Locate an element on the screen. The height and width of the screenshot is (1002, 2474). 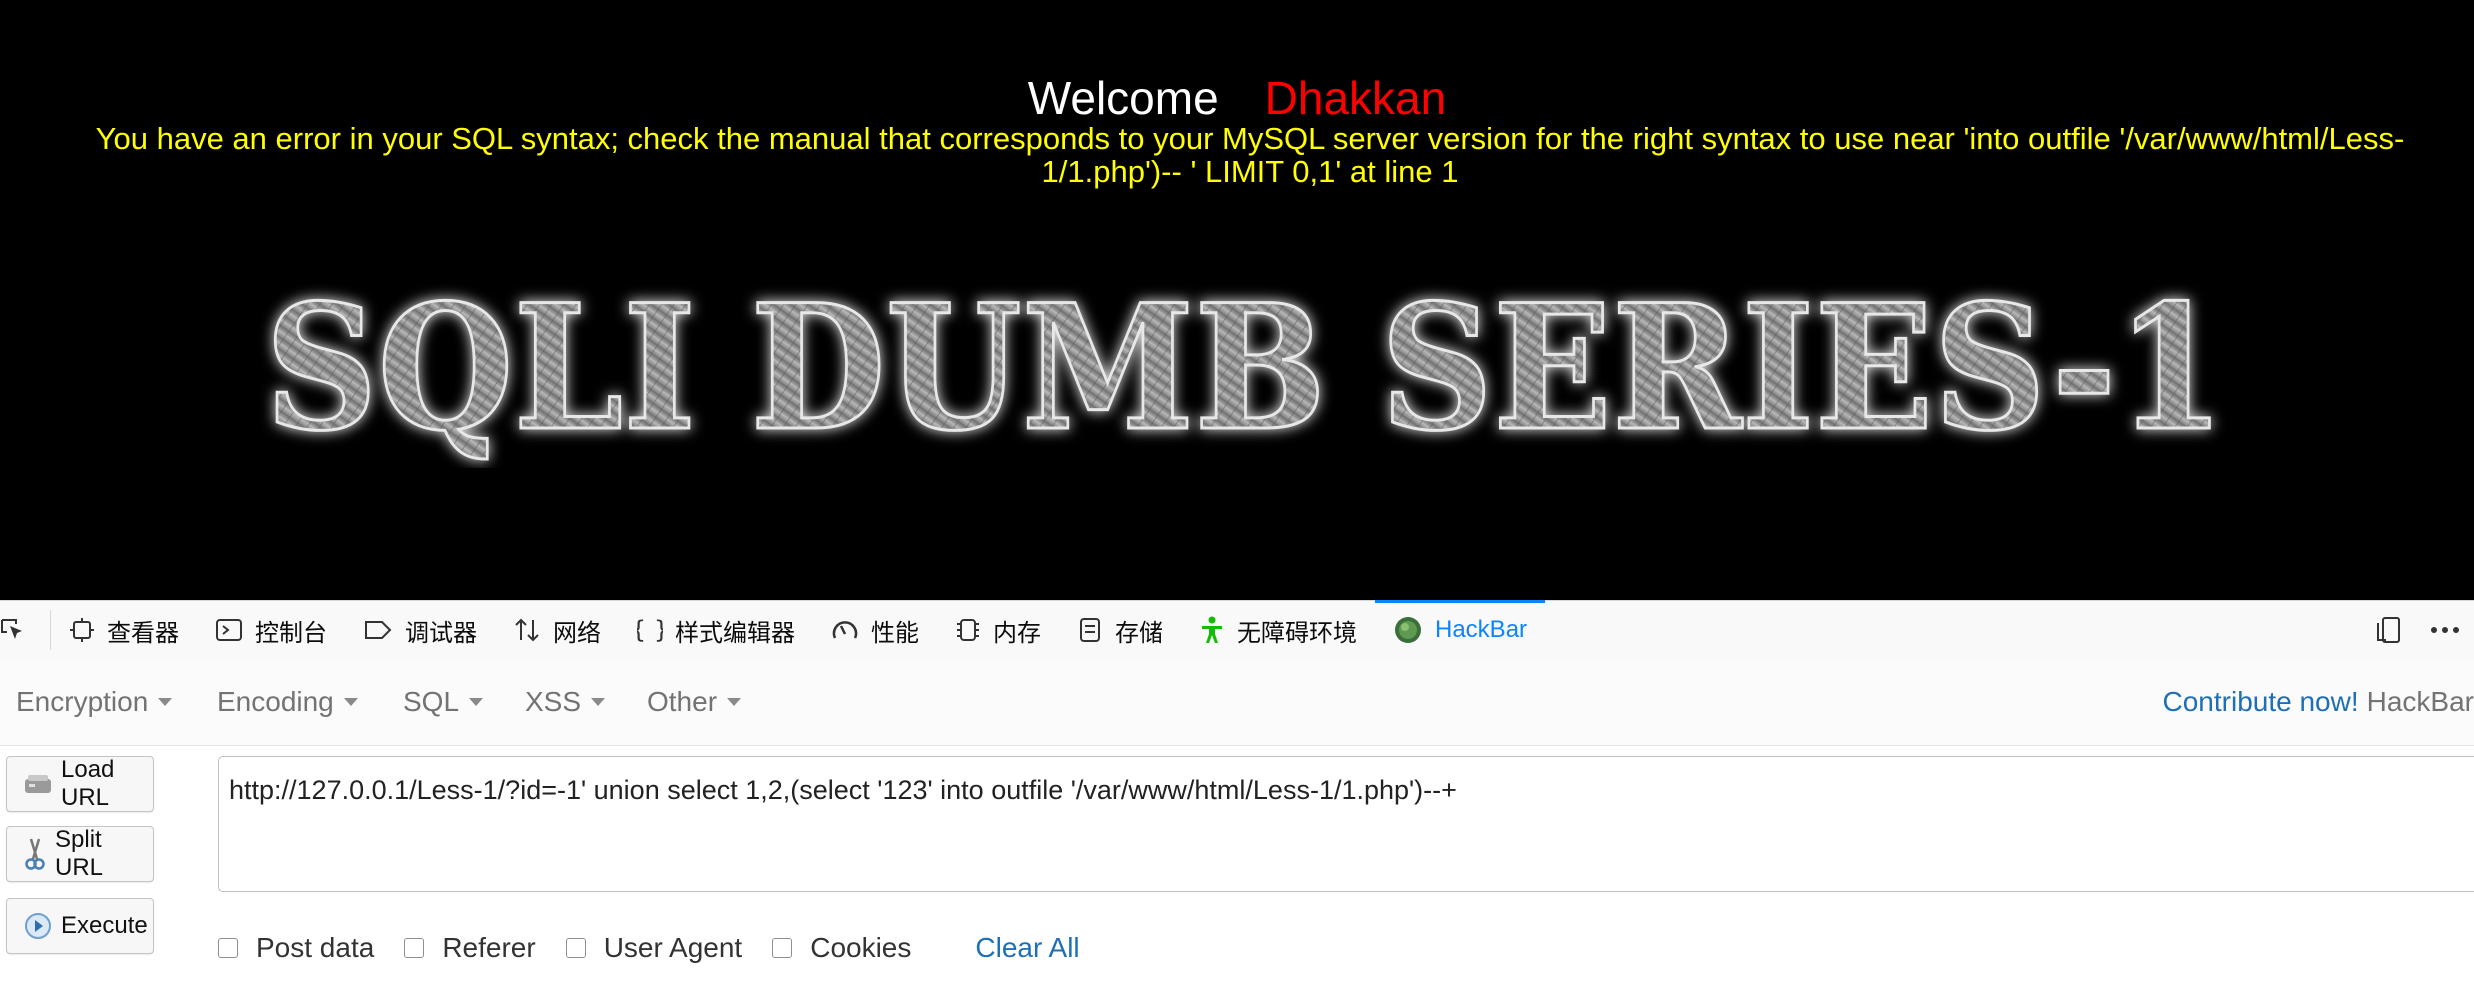
hackbar-icon is located at coordinates (1408, 630).